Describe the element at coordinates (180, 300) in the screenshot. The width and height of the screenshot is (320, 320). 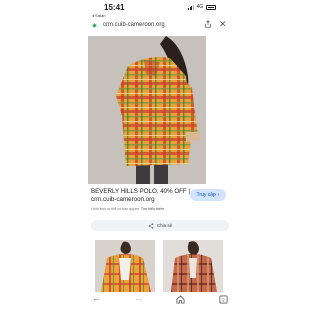
I see `home-icon` at that location.